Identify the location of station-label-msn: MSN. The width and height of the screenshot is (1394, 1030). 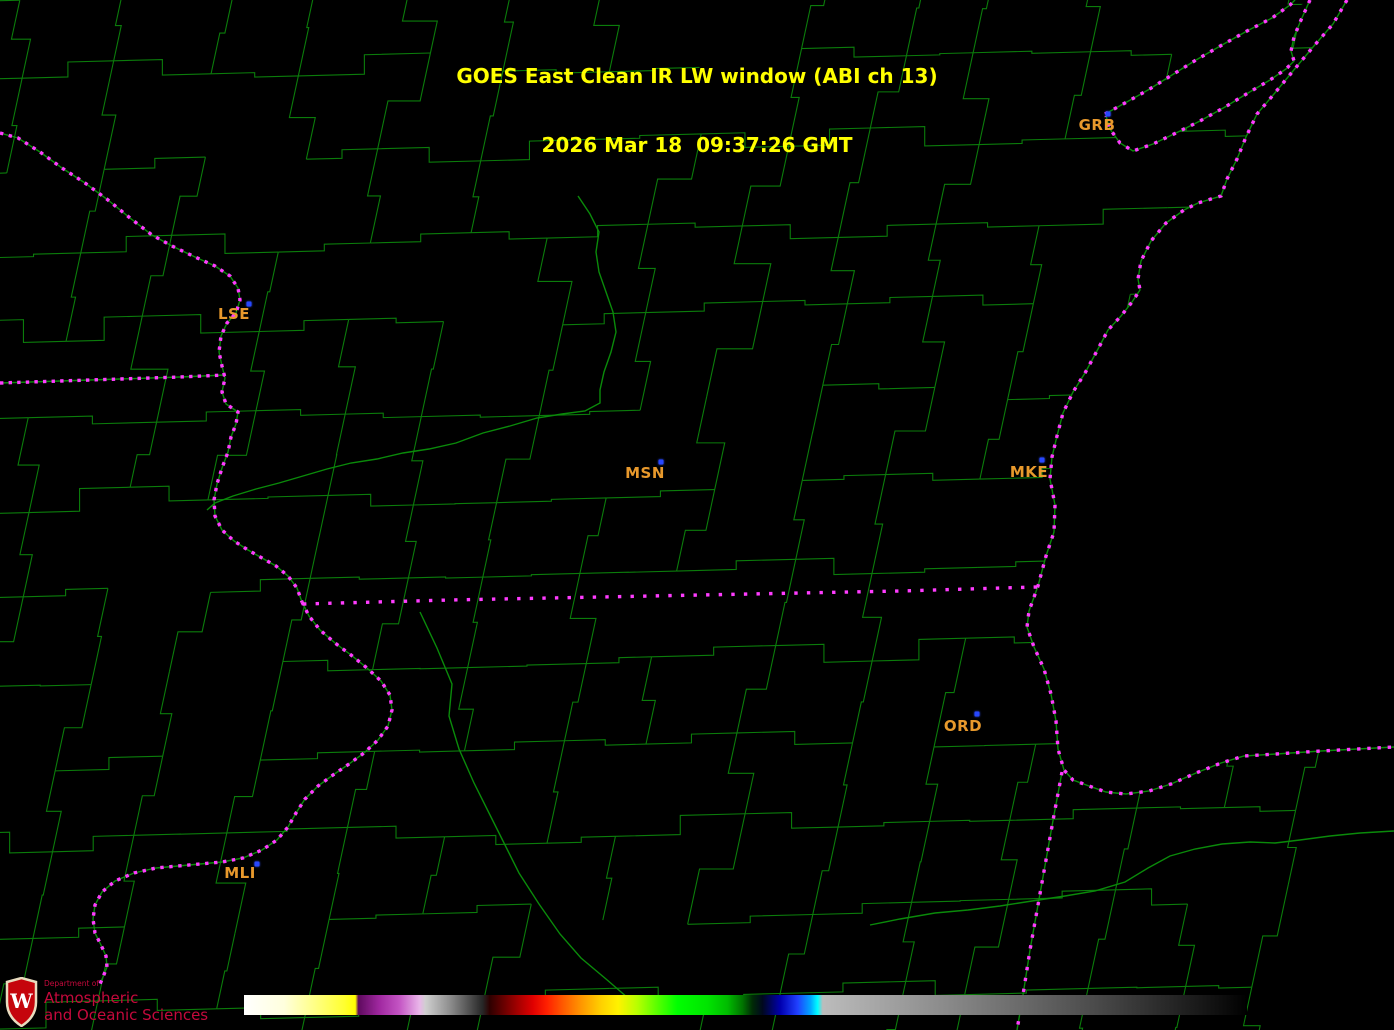
(645, 473).